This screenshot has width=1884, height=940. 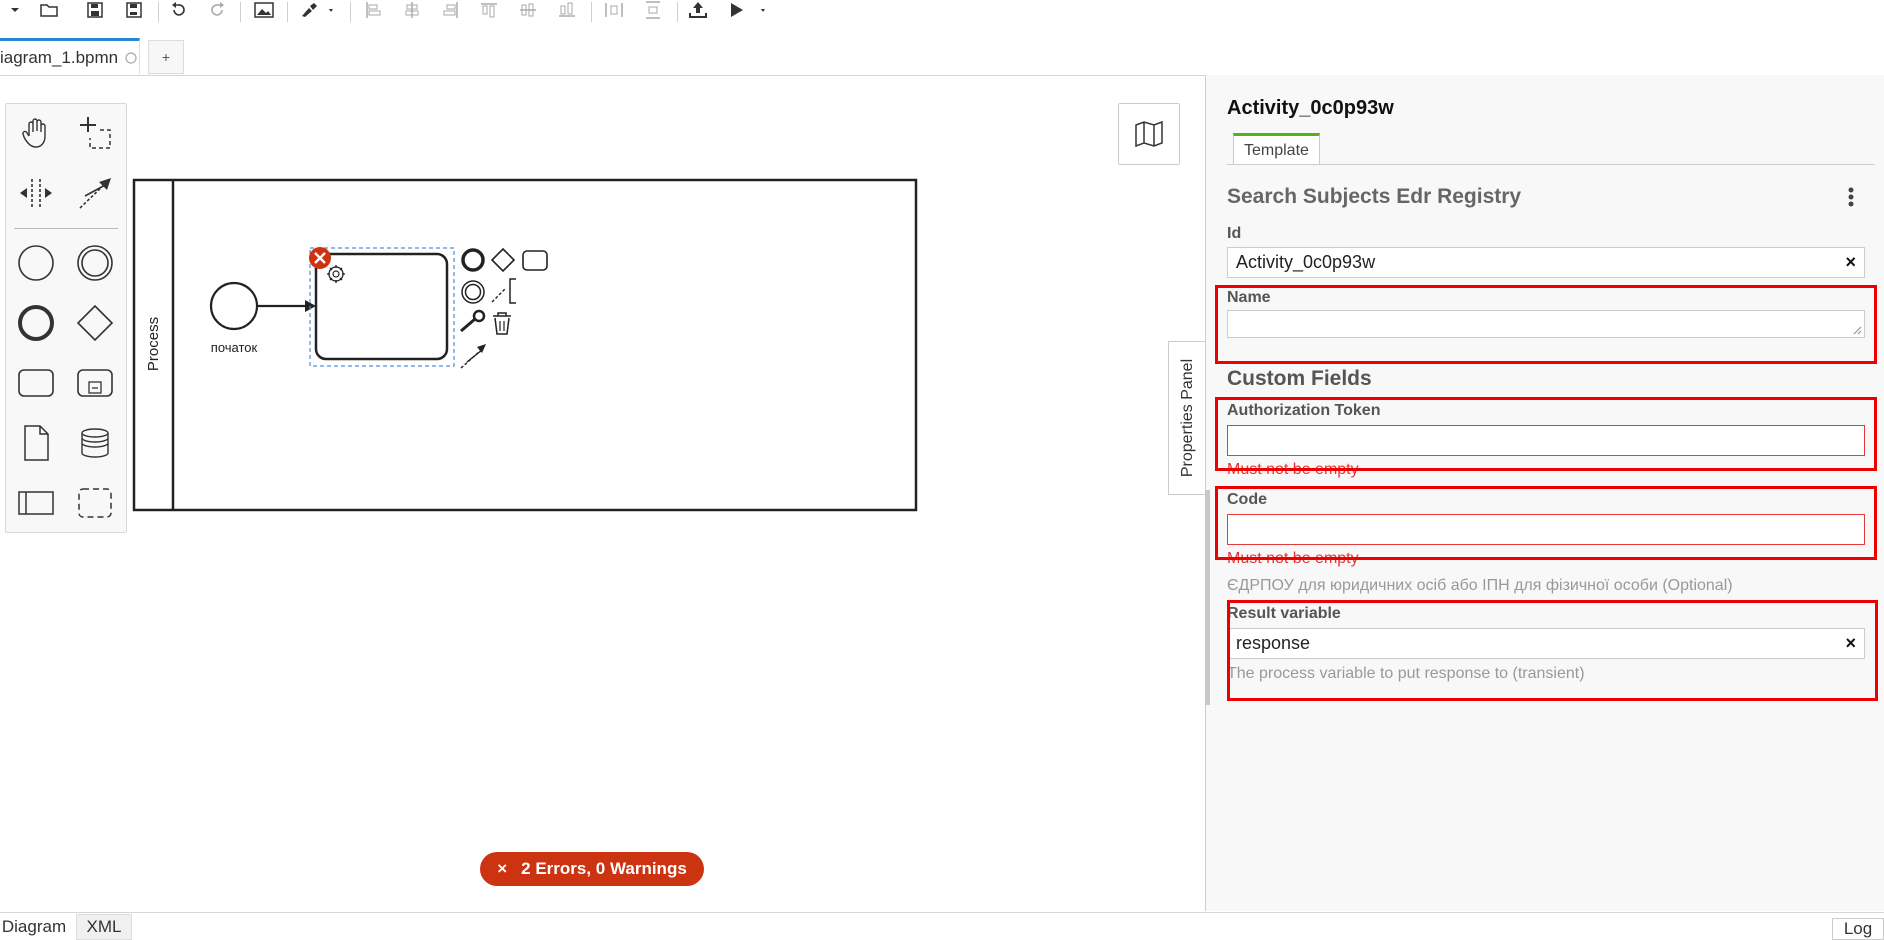 I want to click on tab-template: Template, so click(x=1276, y=149).